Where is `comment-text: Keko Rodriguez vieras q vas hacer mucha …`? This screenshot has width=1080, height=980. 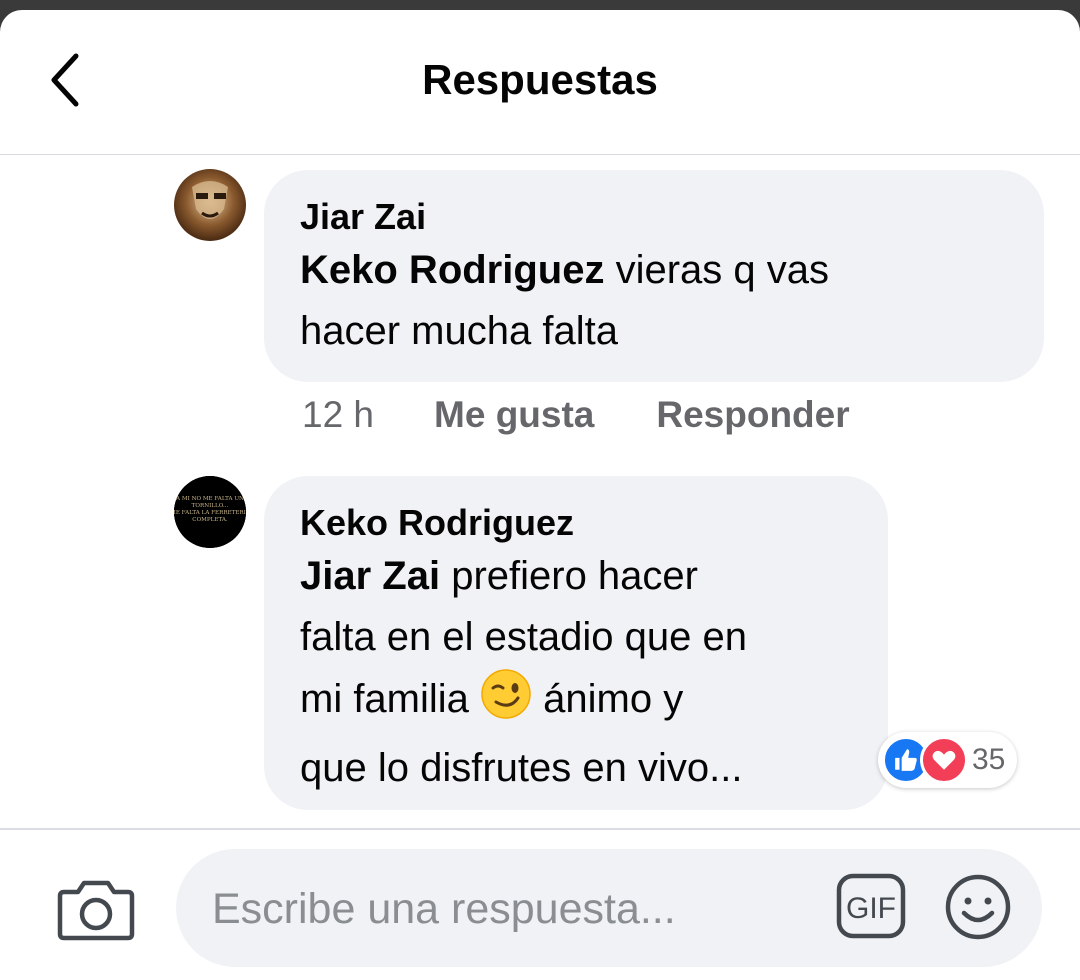 comment-text: Keko Rodriguez vieras q vas hacer mucha … is located at coordinates (654, 301).